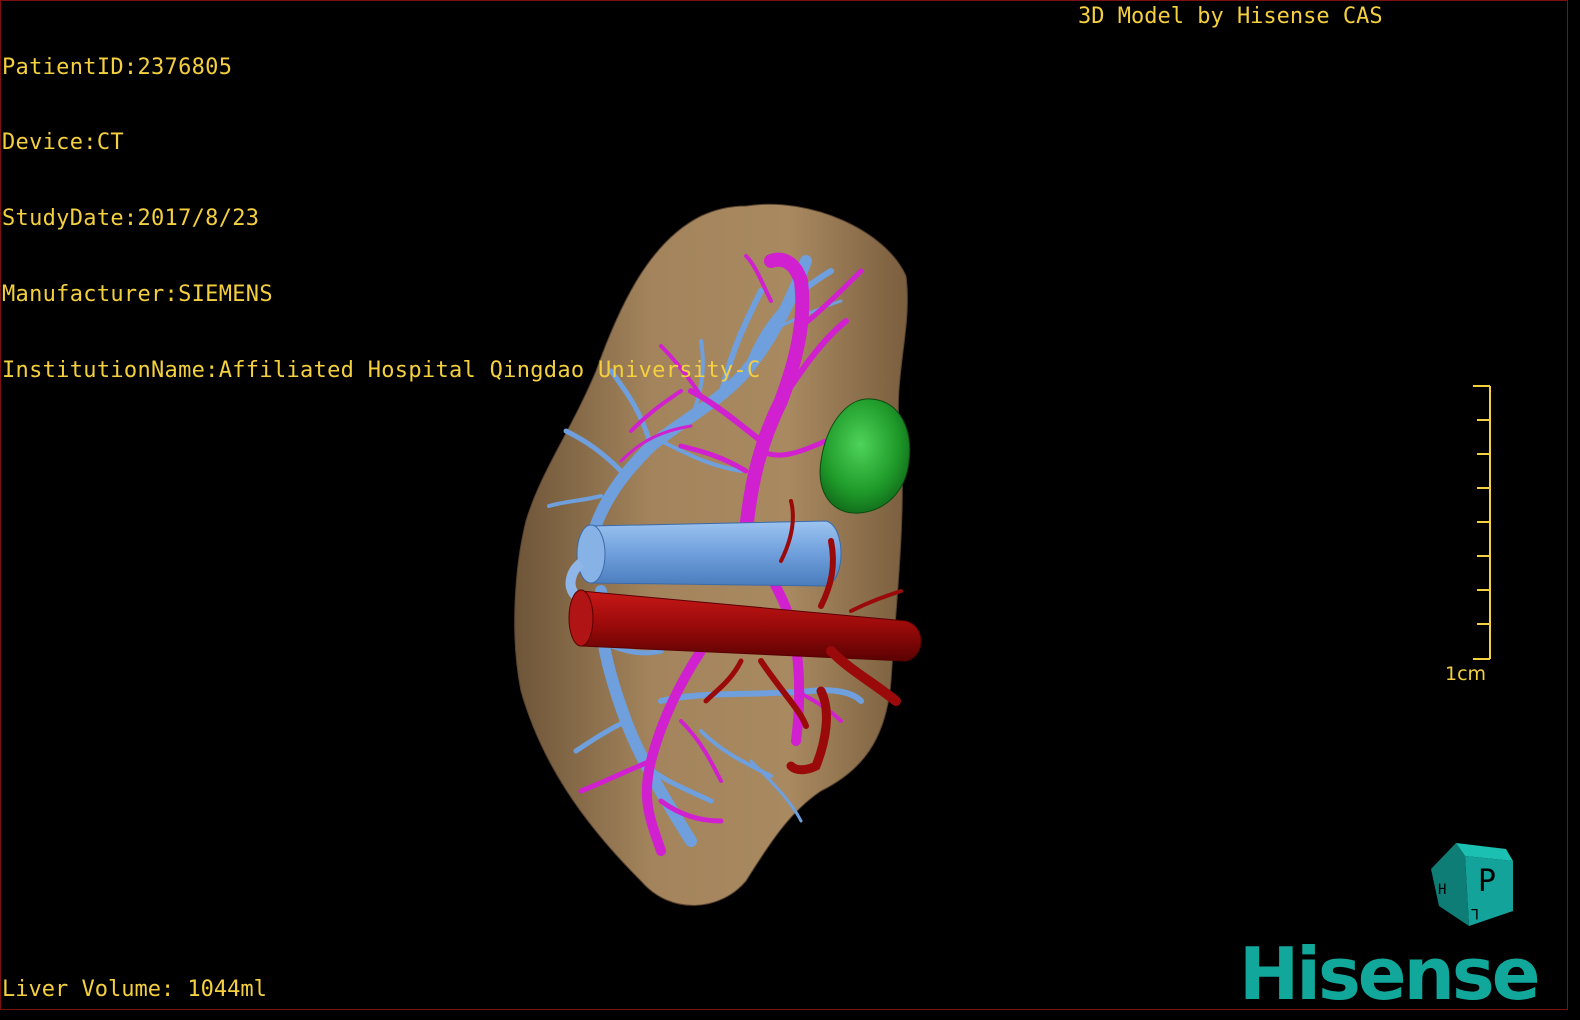 Image resolution: width=1580 pixels, height=1020 pixels. What do you see at coordinates (1390, 971) in the screenshot?
I see `hisense-logo: Hisense` at bounding box center [1390, 971].